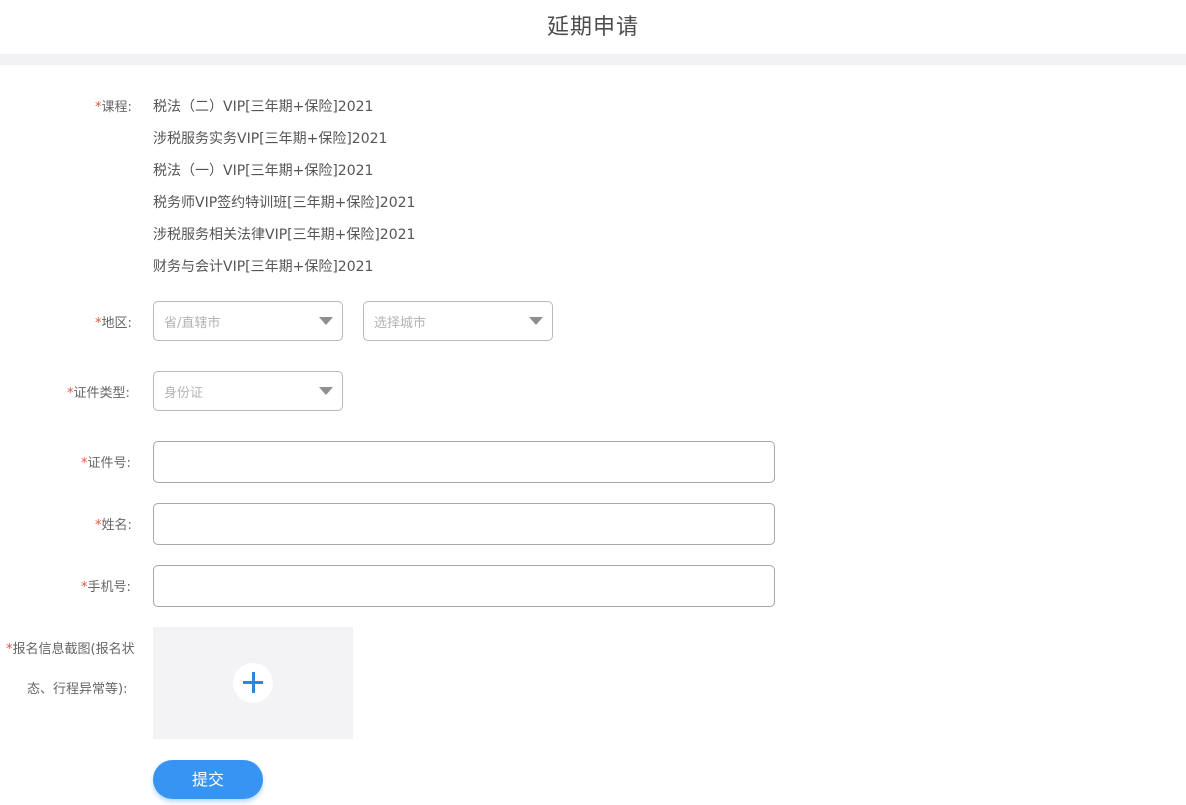 The width and height of the screenshot is (1186, 805). Describe the element at coordinates (208, 779) in the screenshot. I see `submit-button: 提交` at that location.